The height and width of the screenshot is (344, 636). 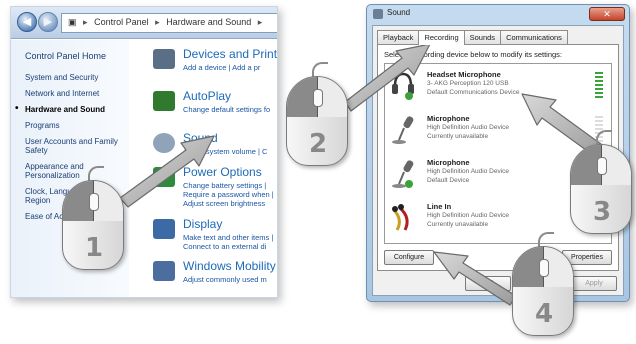 I want to click on ok-button: OK, so click(x=488, y=283).